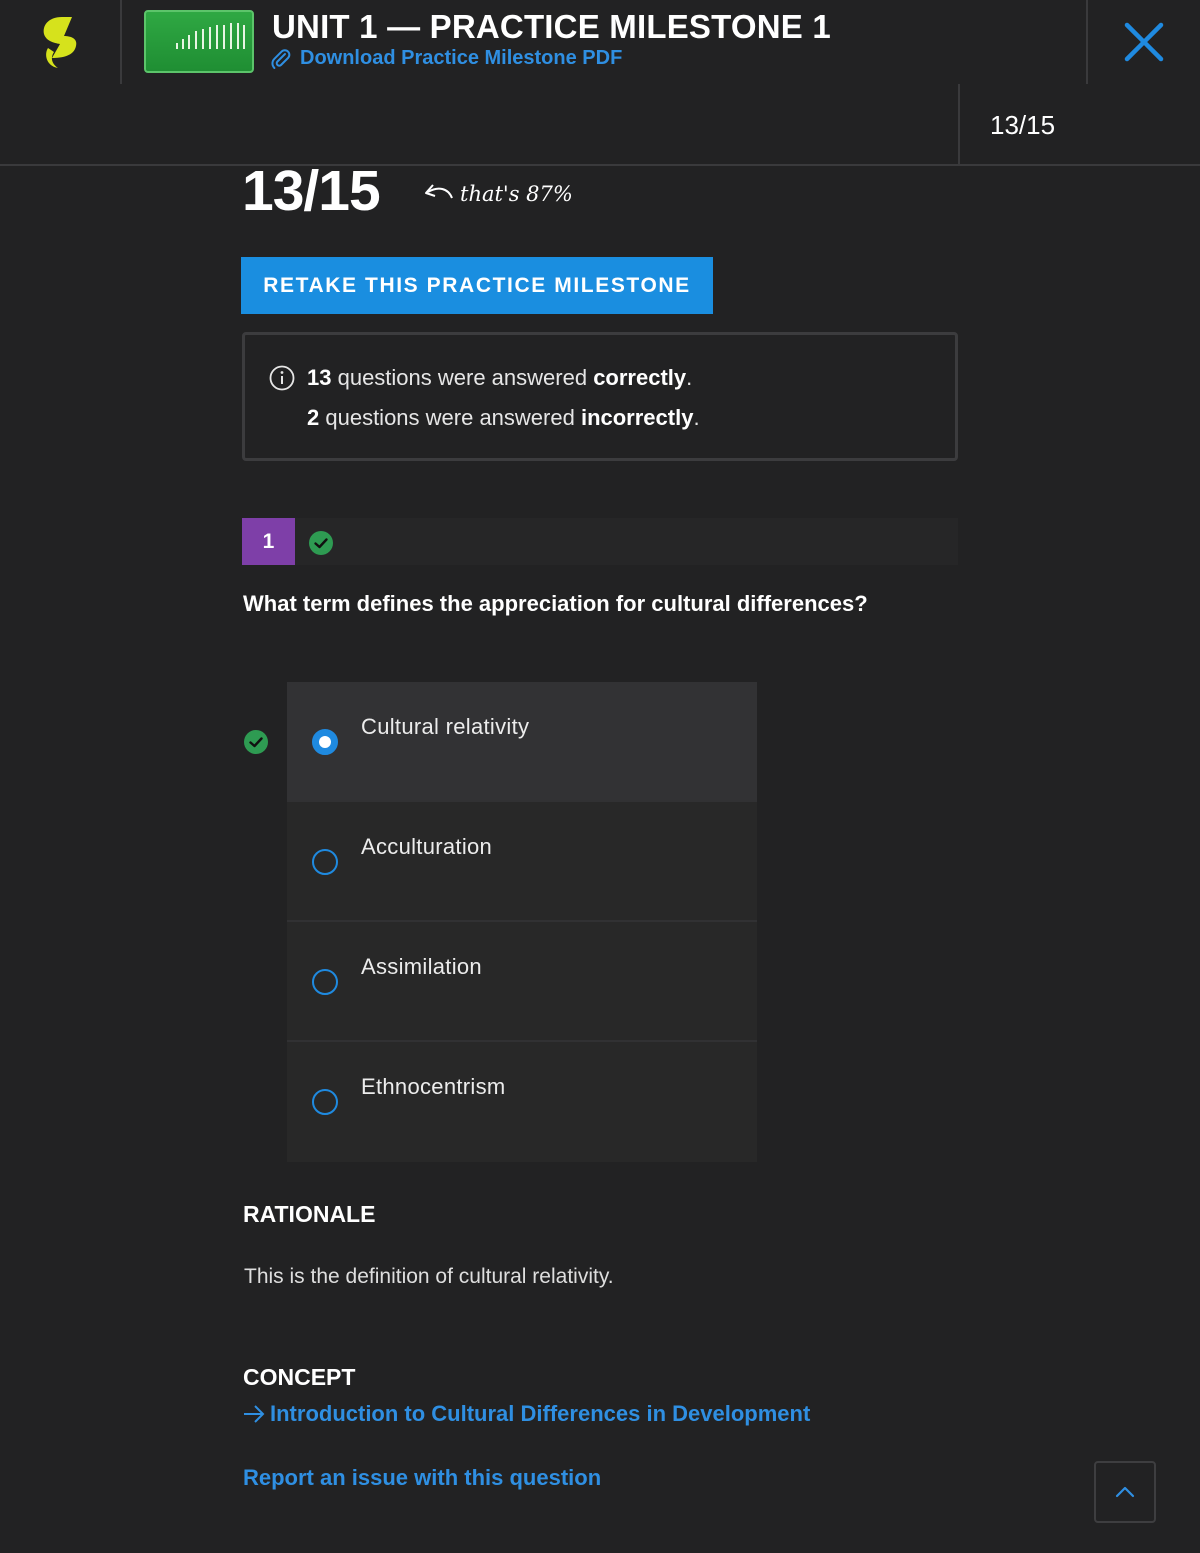  What do you see at coordinates (309, 1214) in the screenshot?
I see `rationale-heading: RATIONALE` at bounding box center [309, 1214].